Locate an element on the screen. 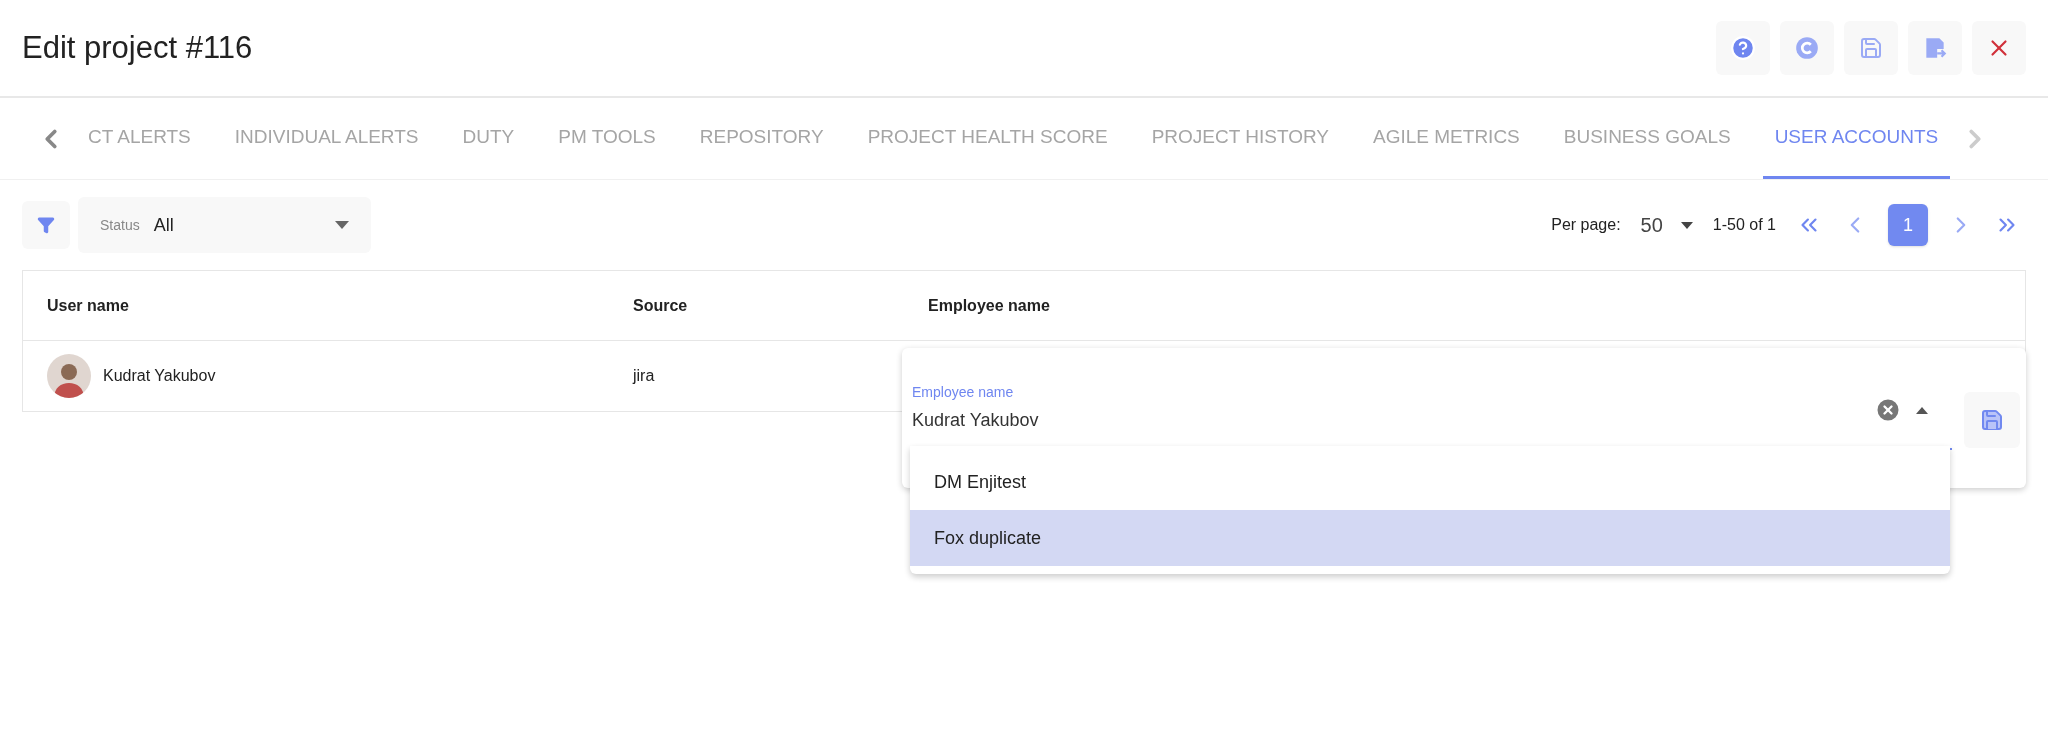 This screenshot has height=738, width=2048. status-select: Status All is located at coordinates (224, 225).